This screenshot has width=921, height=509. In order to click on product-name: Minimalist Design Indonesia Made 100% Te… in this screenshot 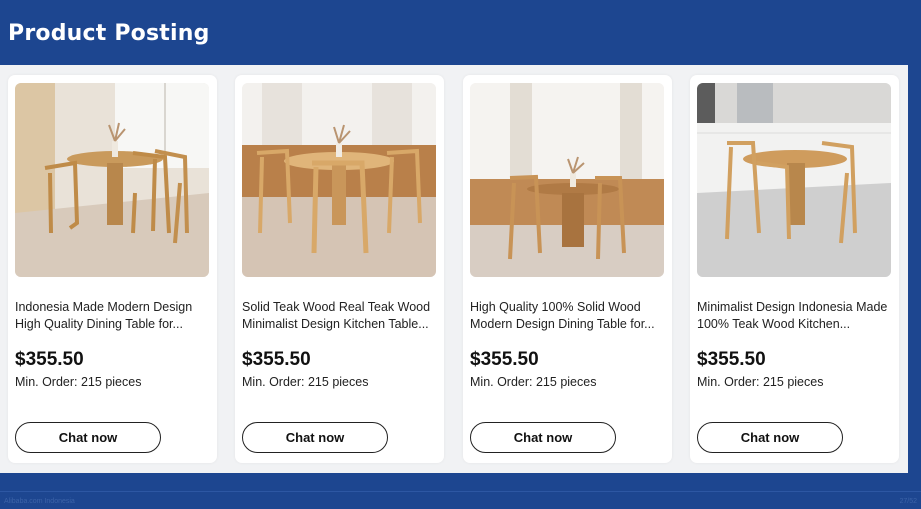, I will do `click(794, 316)`.